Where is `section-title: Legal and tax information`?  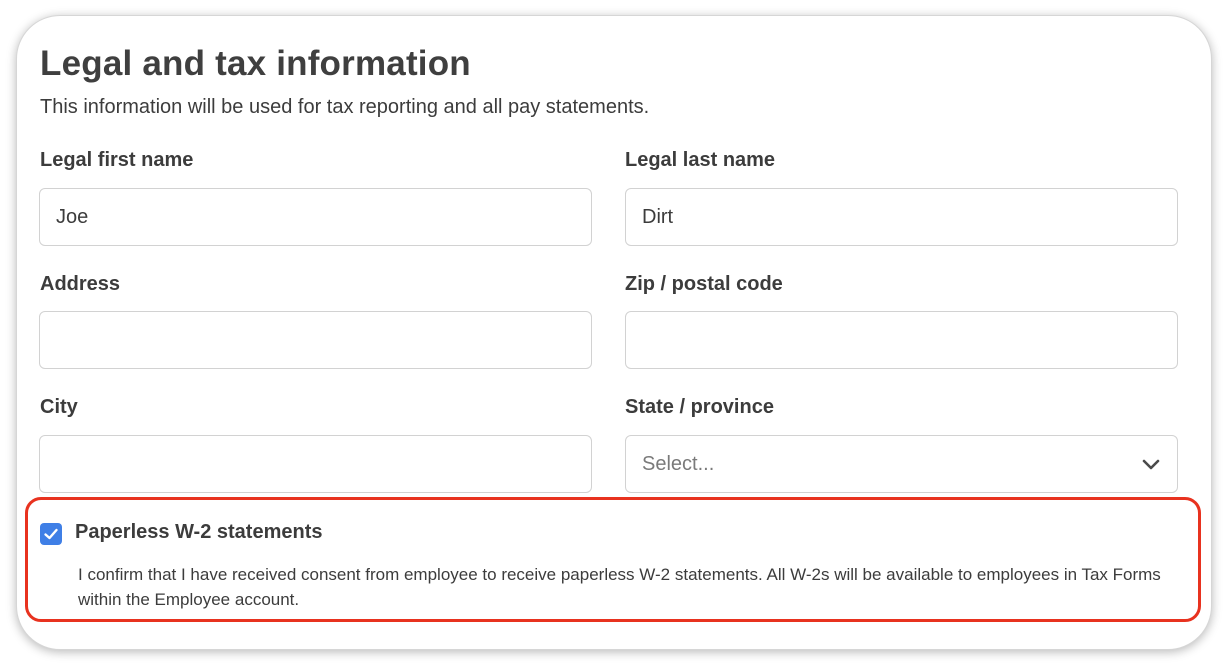
section-title: Legal and tax information is located at coordinates (255, 63).